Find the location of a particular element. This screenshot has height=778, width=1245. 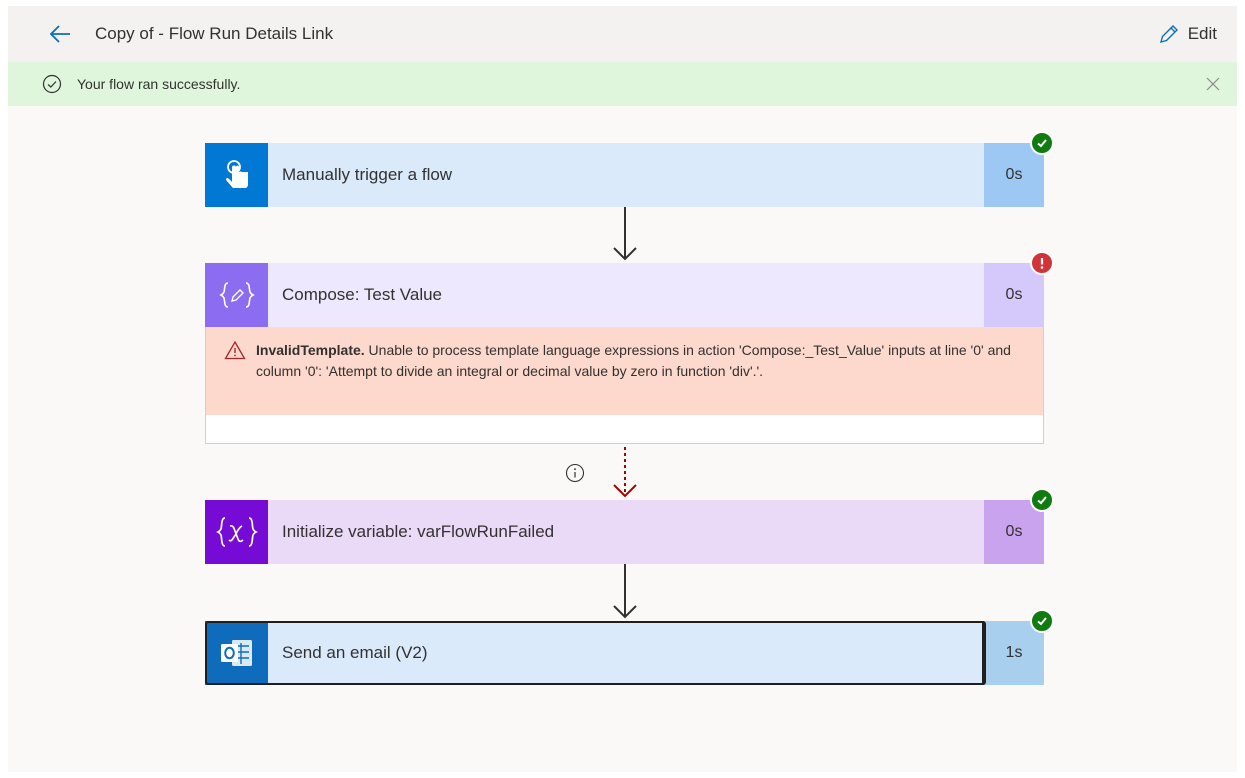

step-label: Initialize variable: varFlowRunFailed is located at coordinates (626, 532).